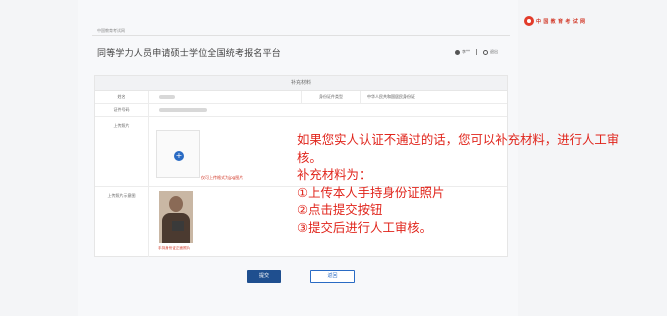  I want to click on exit-icon, so click(485, 52).